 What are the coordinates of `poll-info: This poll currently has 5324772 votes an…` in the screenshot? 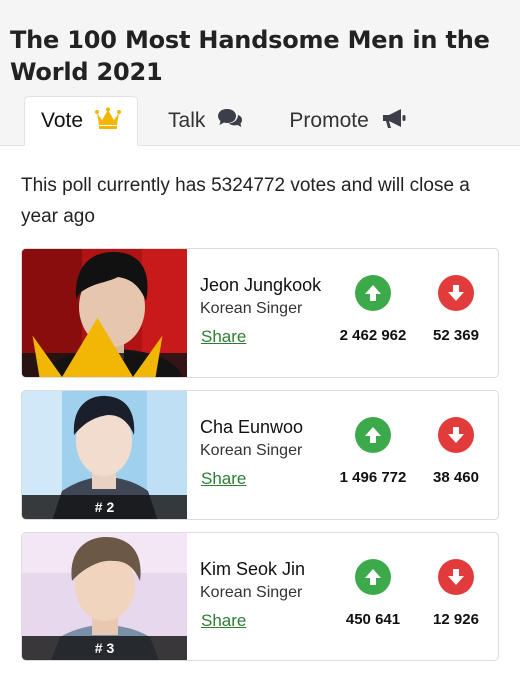 It's located at (245, 201).